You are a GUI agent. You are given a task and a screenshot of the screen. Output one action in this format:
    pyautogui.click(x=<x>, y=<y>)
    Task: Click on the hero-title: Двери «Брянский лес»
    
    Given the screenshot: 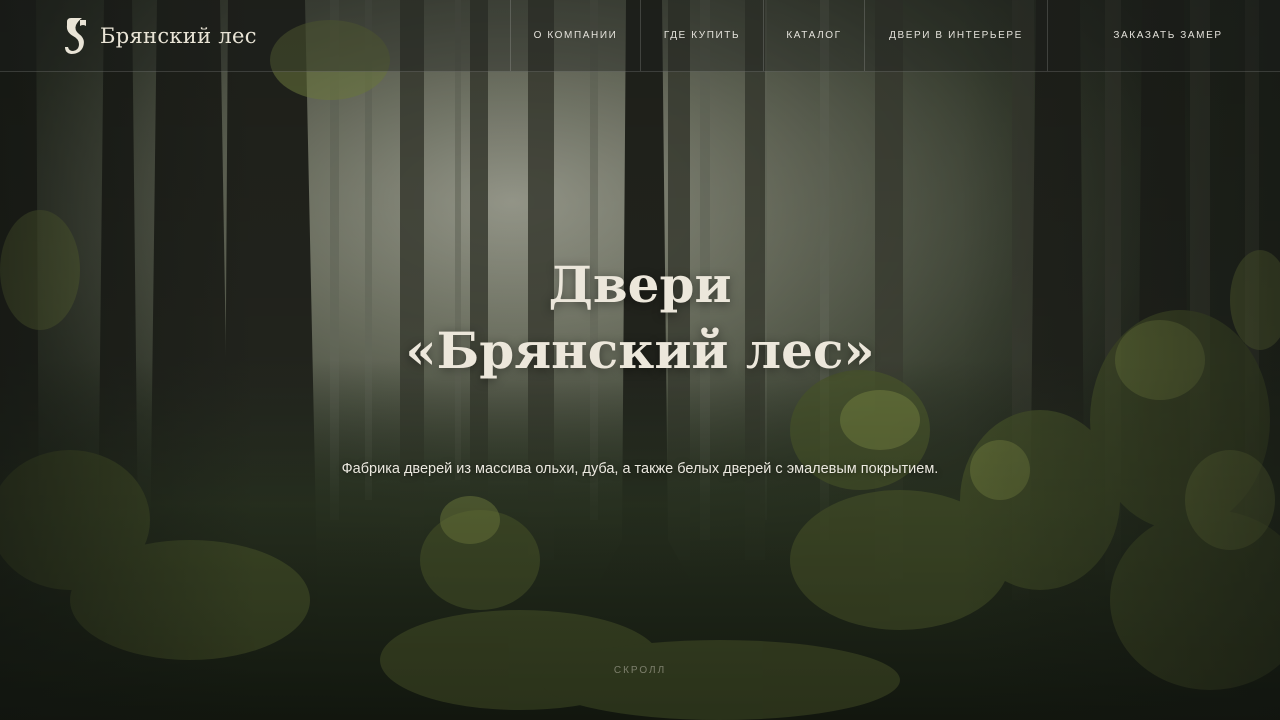 What is the action you would take?
    pyautogui.click(x=640, y=318)
    